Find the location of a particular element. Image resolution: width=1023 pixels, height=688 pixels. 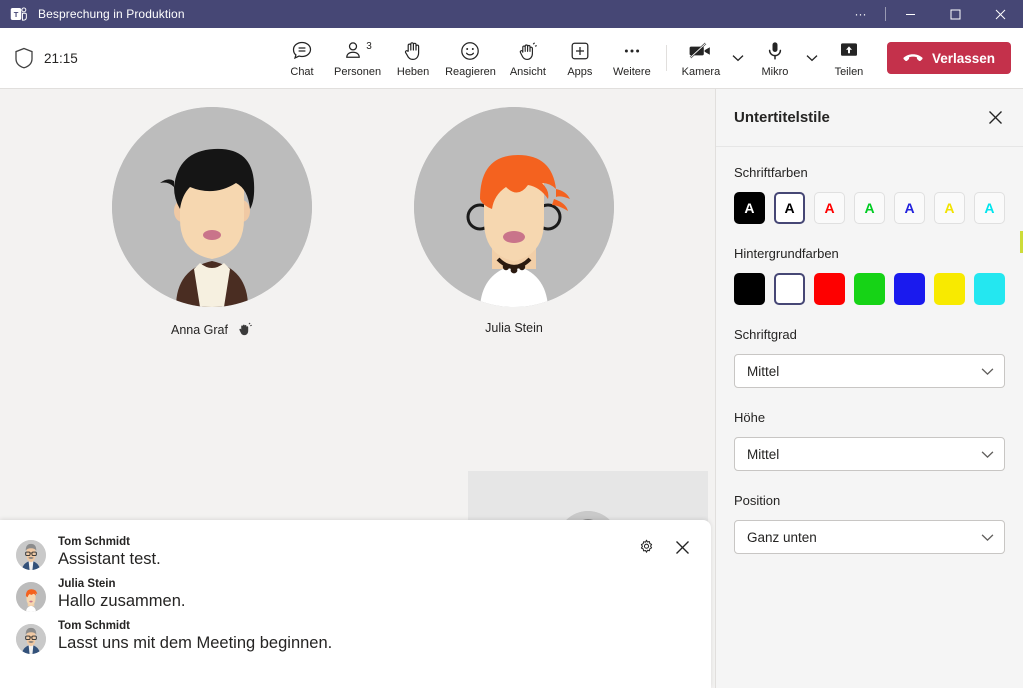

font-color-swatch-cyan: A is located at coordinates (989, 208).